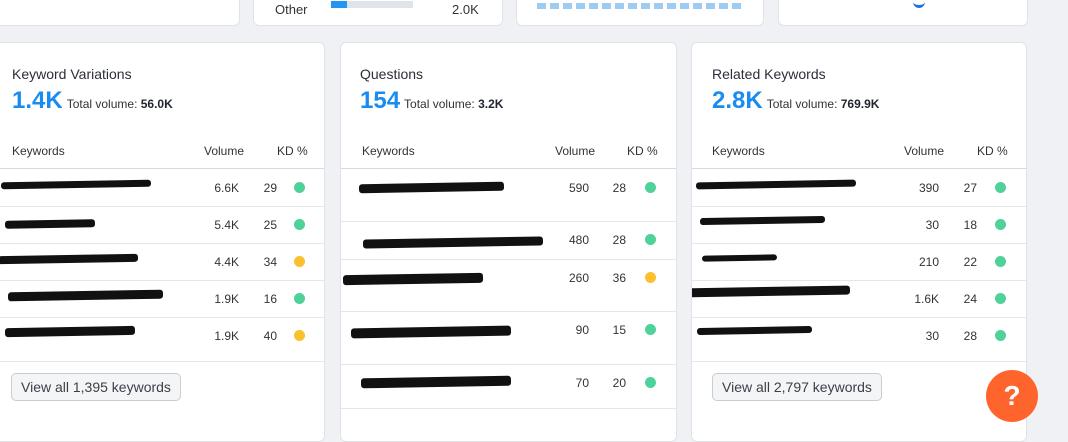 This screenshot has width=1068, height=442. I want to click on row-volume: 260, so click(578, 278).